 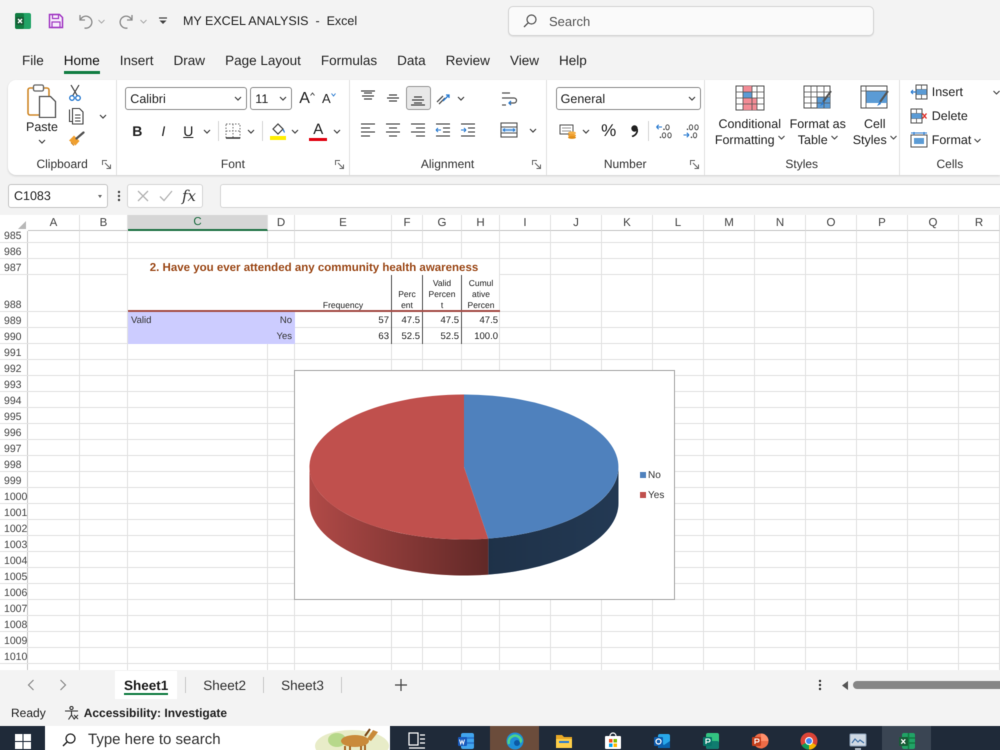 I want to click on row-header: 1004, so click(x=14, y=560).